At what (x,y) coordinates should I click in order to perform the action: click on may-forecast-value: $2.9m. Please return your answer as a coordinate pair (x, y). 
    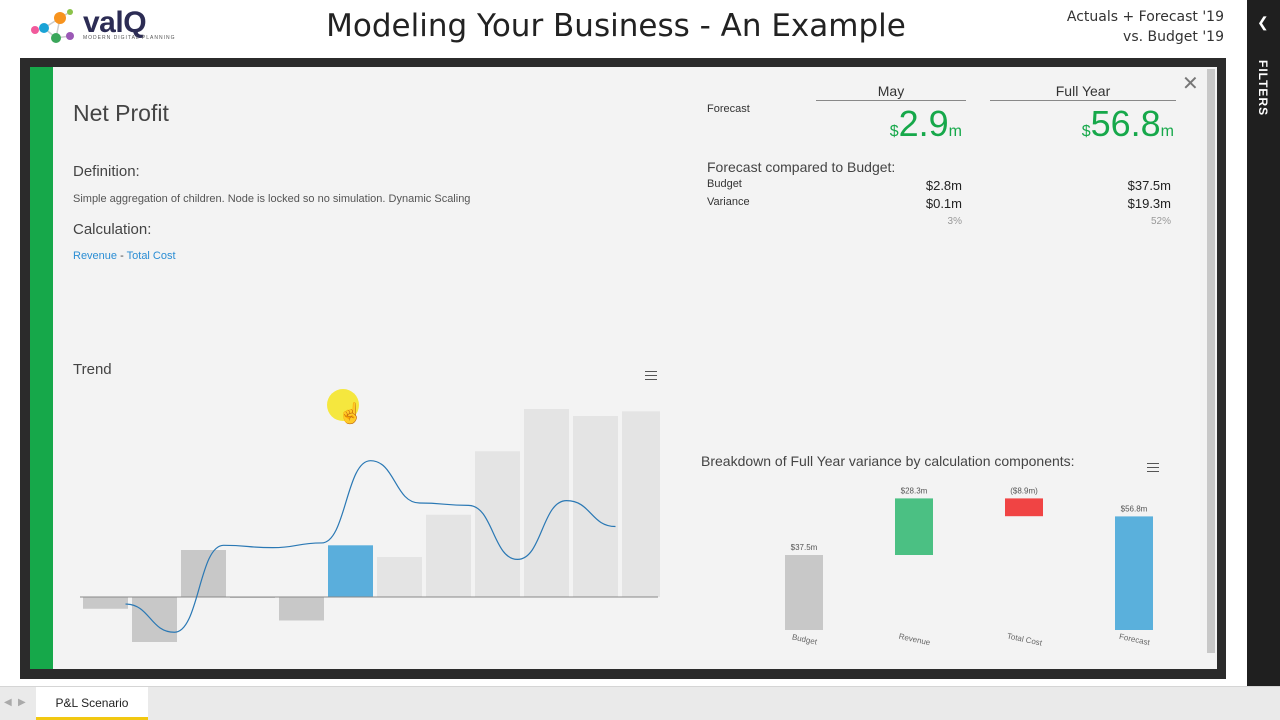
    Looking at the image, I should click on (889, 124).